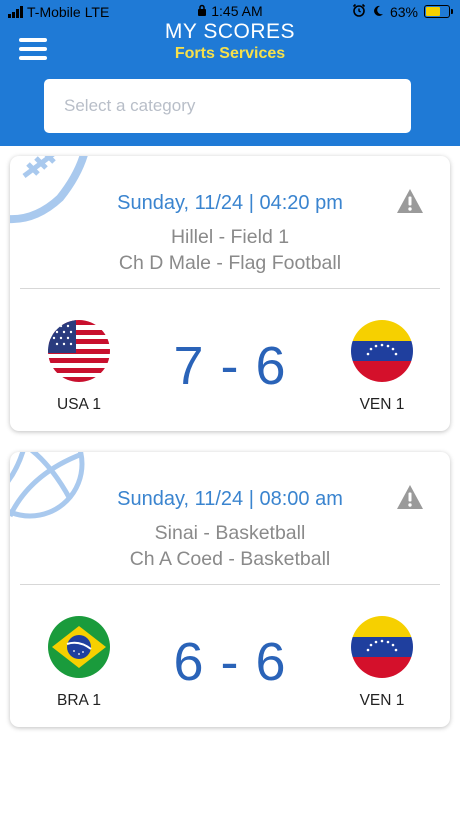  I want to click on status-right: 63%, so click(402, 11).